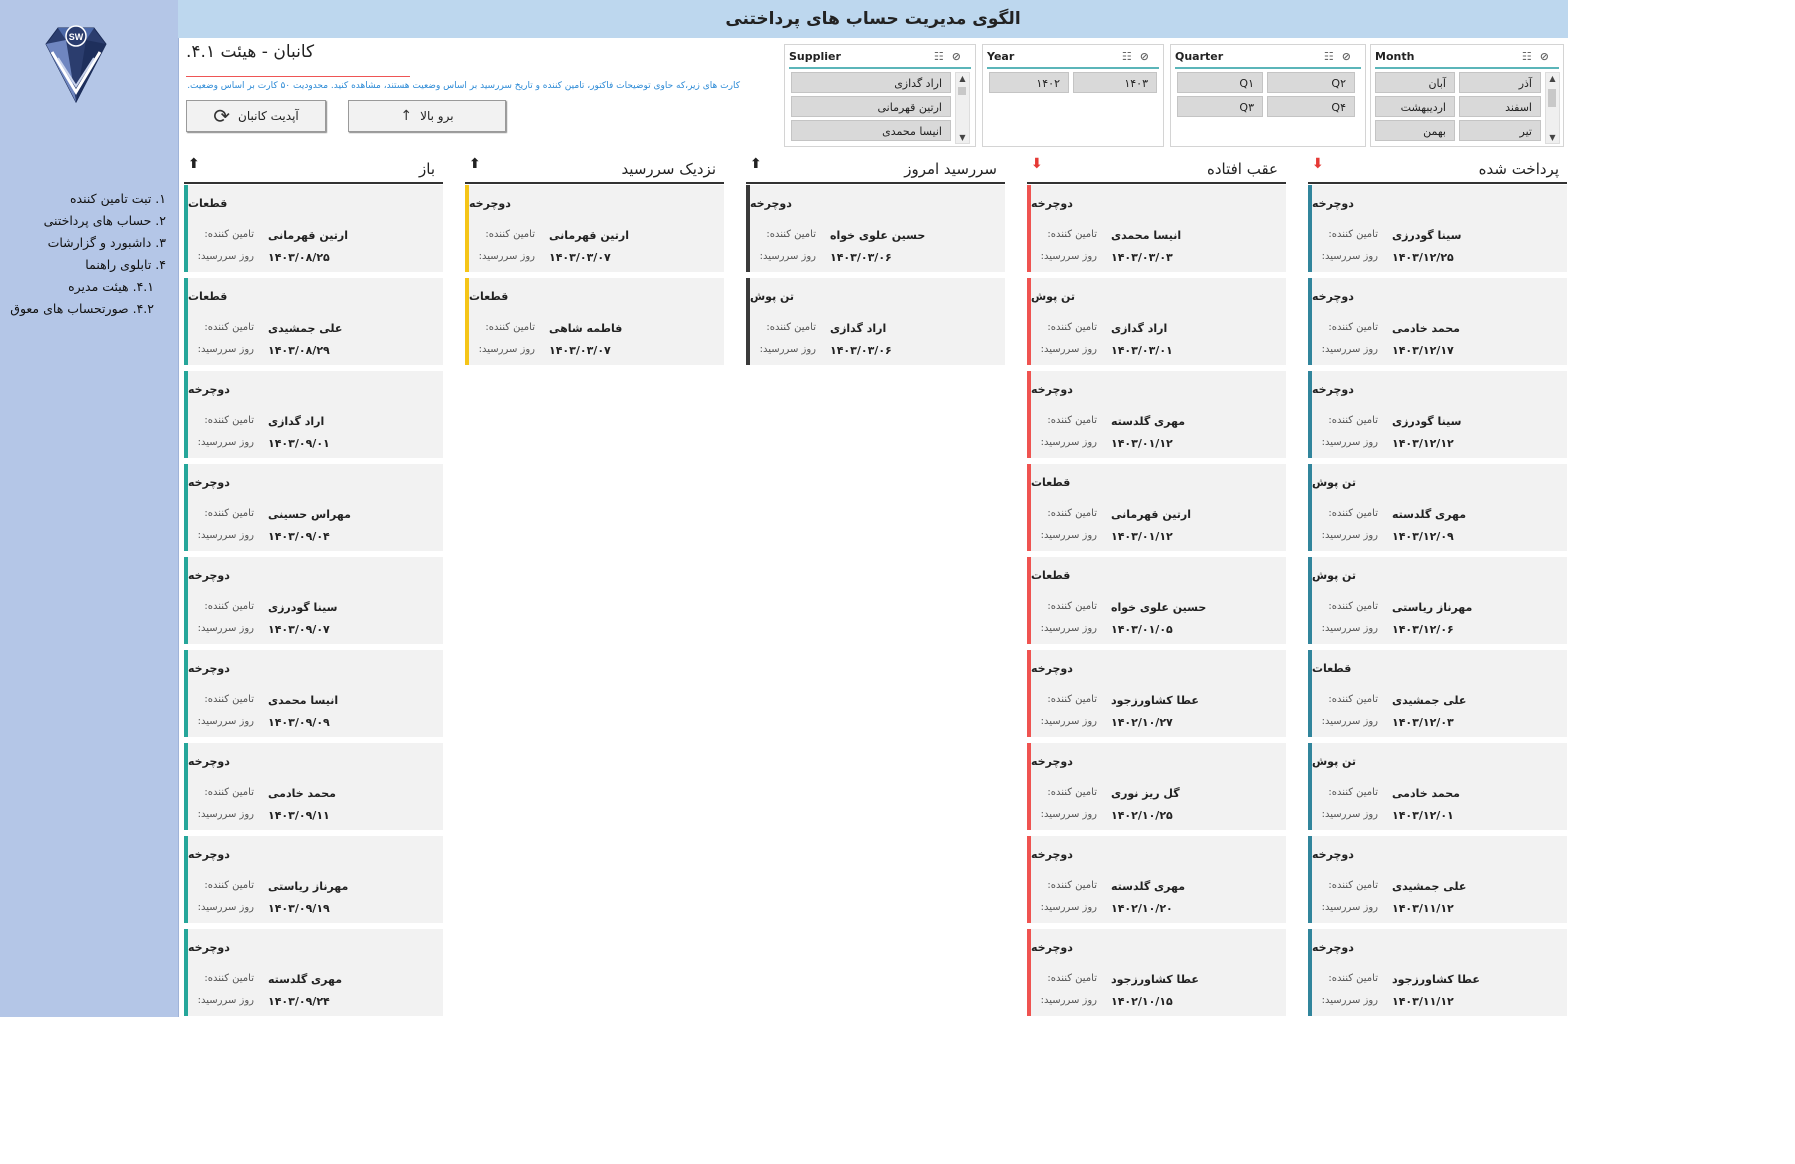 This screenshot has width=1795, height=1164. What do you see at coordinates (1423, 629) in the screenshot?
I see `card-due-date: ۱۴۰۳/۱۲/۰۶` at bounding box center [1423, 629].